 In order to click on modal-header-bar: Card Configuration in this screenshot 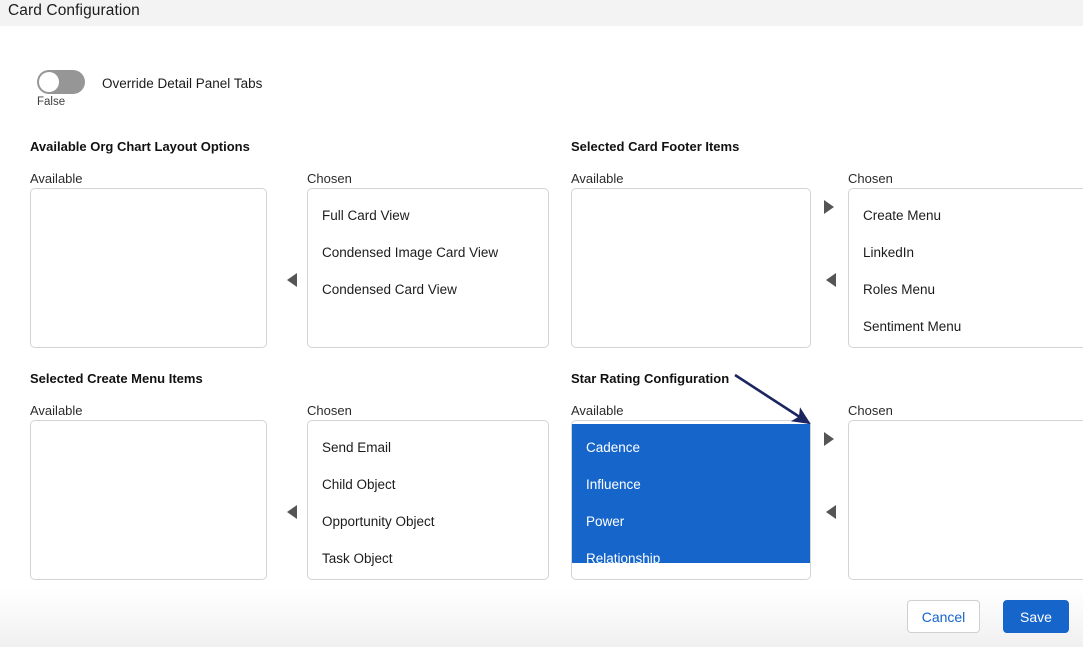, I will do `click(541, 13)`.